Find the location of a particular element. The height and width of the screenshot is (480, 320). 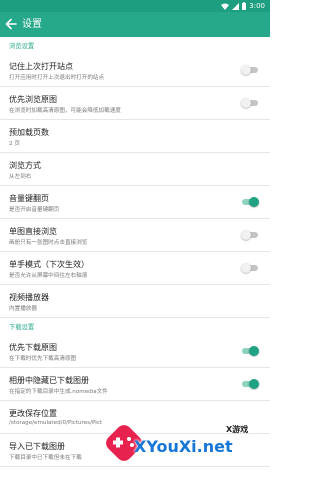

pref-summary: 从左到右 is located at coordinates (20, 177).